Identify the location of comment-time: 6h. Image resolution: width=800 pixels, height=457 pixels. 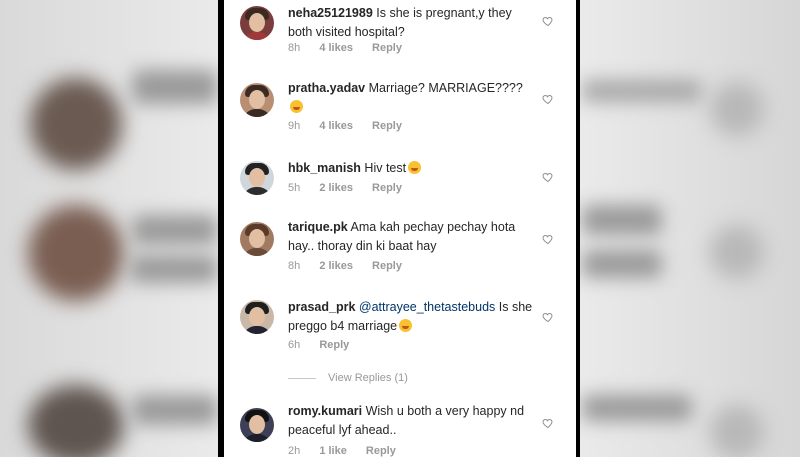
(294, 345).